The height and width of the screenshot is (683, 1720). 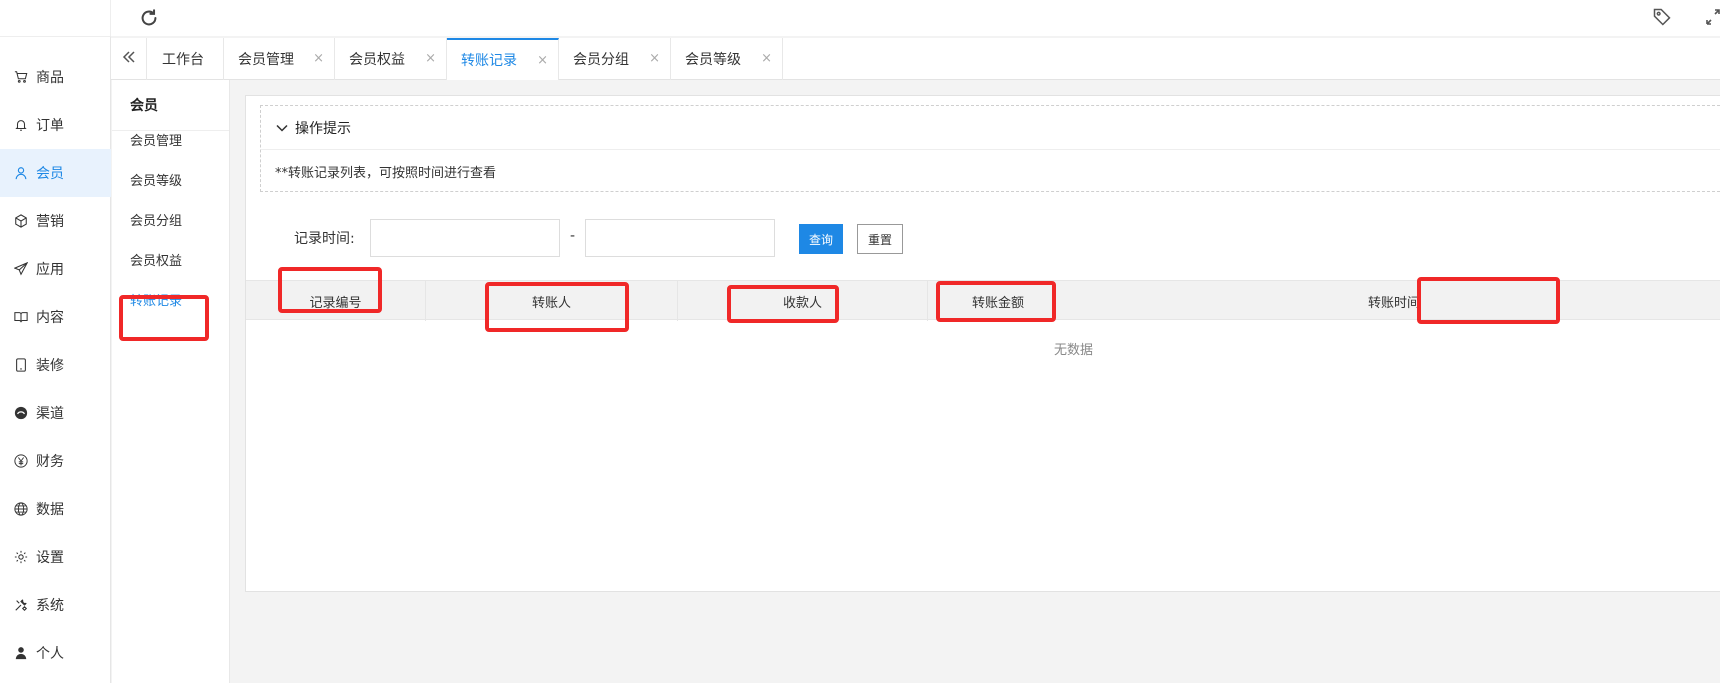 What do you see at coordinates (156, 179) in the screenshot?
I see `submenu-item-member-levels: 会员等级` at bounding box center [156, 179].